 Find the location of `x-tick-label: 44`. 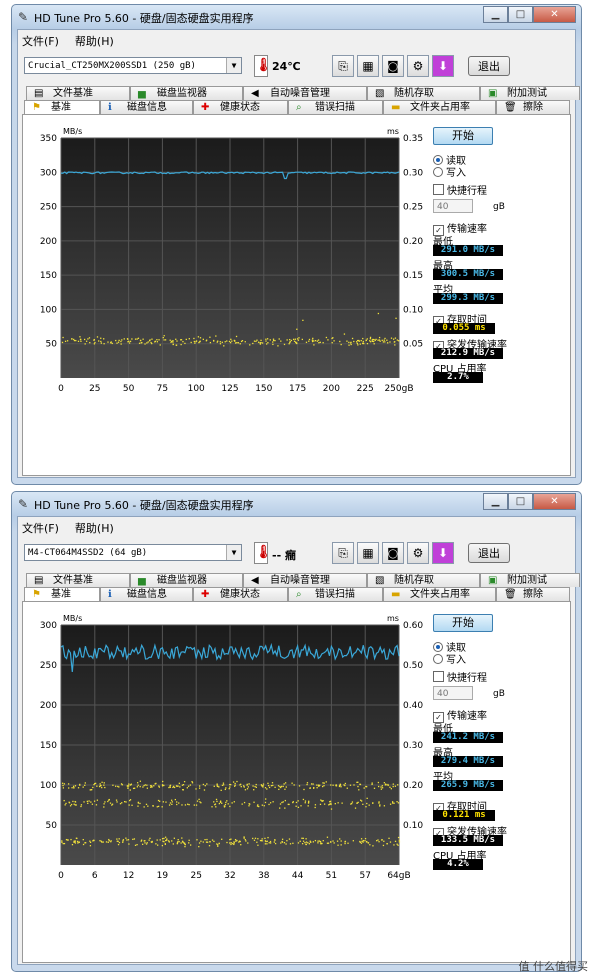

x-tick-label: 44 is located at coordinates (298, 876).